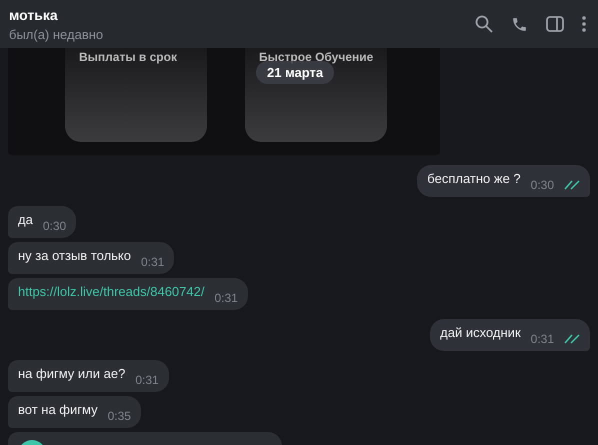 The width and height of the screenshot is (598, 445). I want to click on message-text: на фигму или ае?, so click(72, 373).